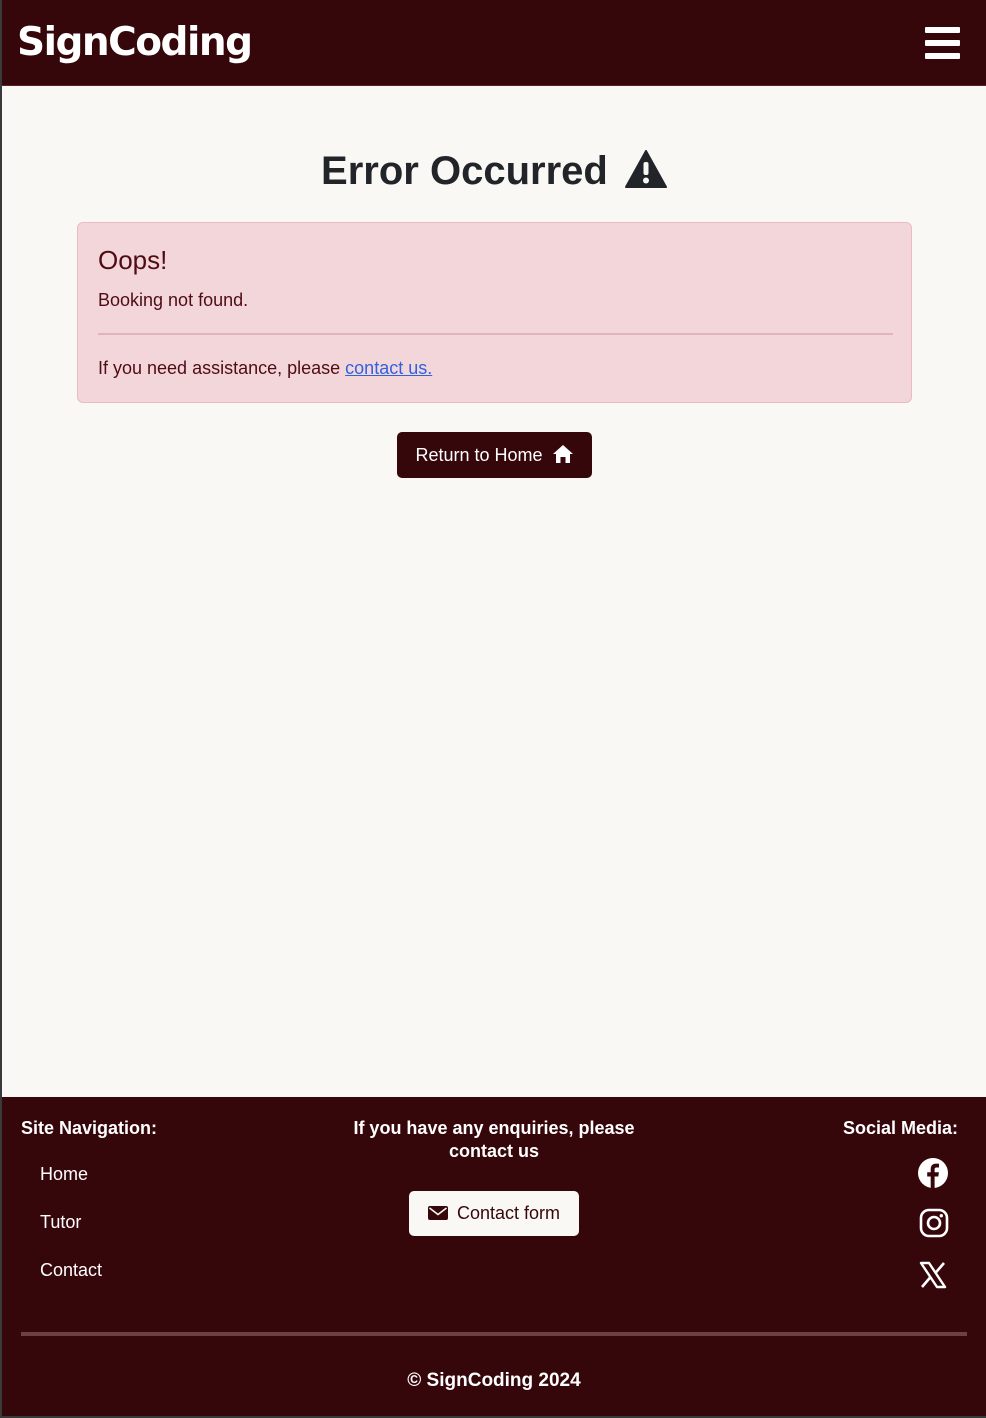  What do you see at coordinates (494, 1380) in the screenshot?
I see `copyright-text: © SignCoding 2024` at bounding box center [494, 1380].